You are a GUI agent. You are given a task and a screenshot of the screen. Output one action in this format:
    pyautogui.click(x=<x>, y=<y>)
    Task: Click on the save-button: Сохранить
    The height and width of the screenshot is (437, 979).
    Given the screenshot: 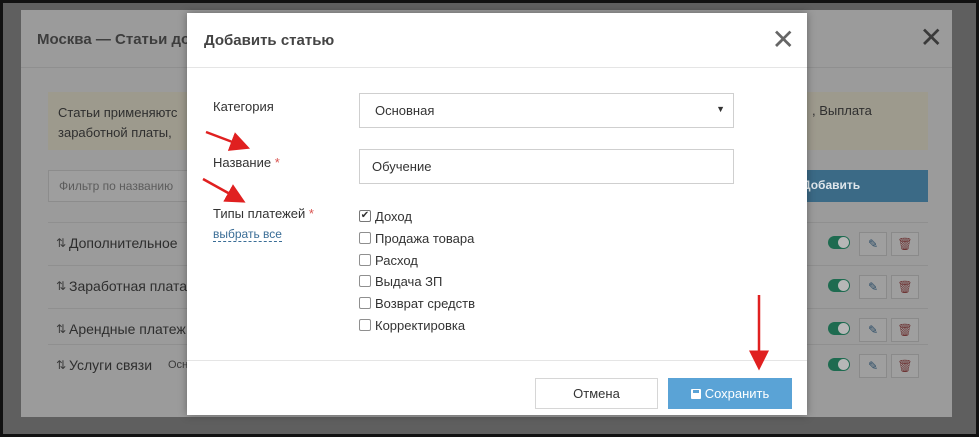 What is the action you would take?
    pyautogui.click(x=730, y=393)
    